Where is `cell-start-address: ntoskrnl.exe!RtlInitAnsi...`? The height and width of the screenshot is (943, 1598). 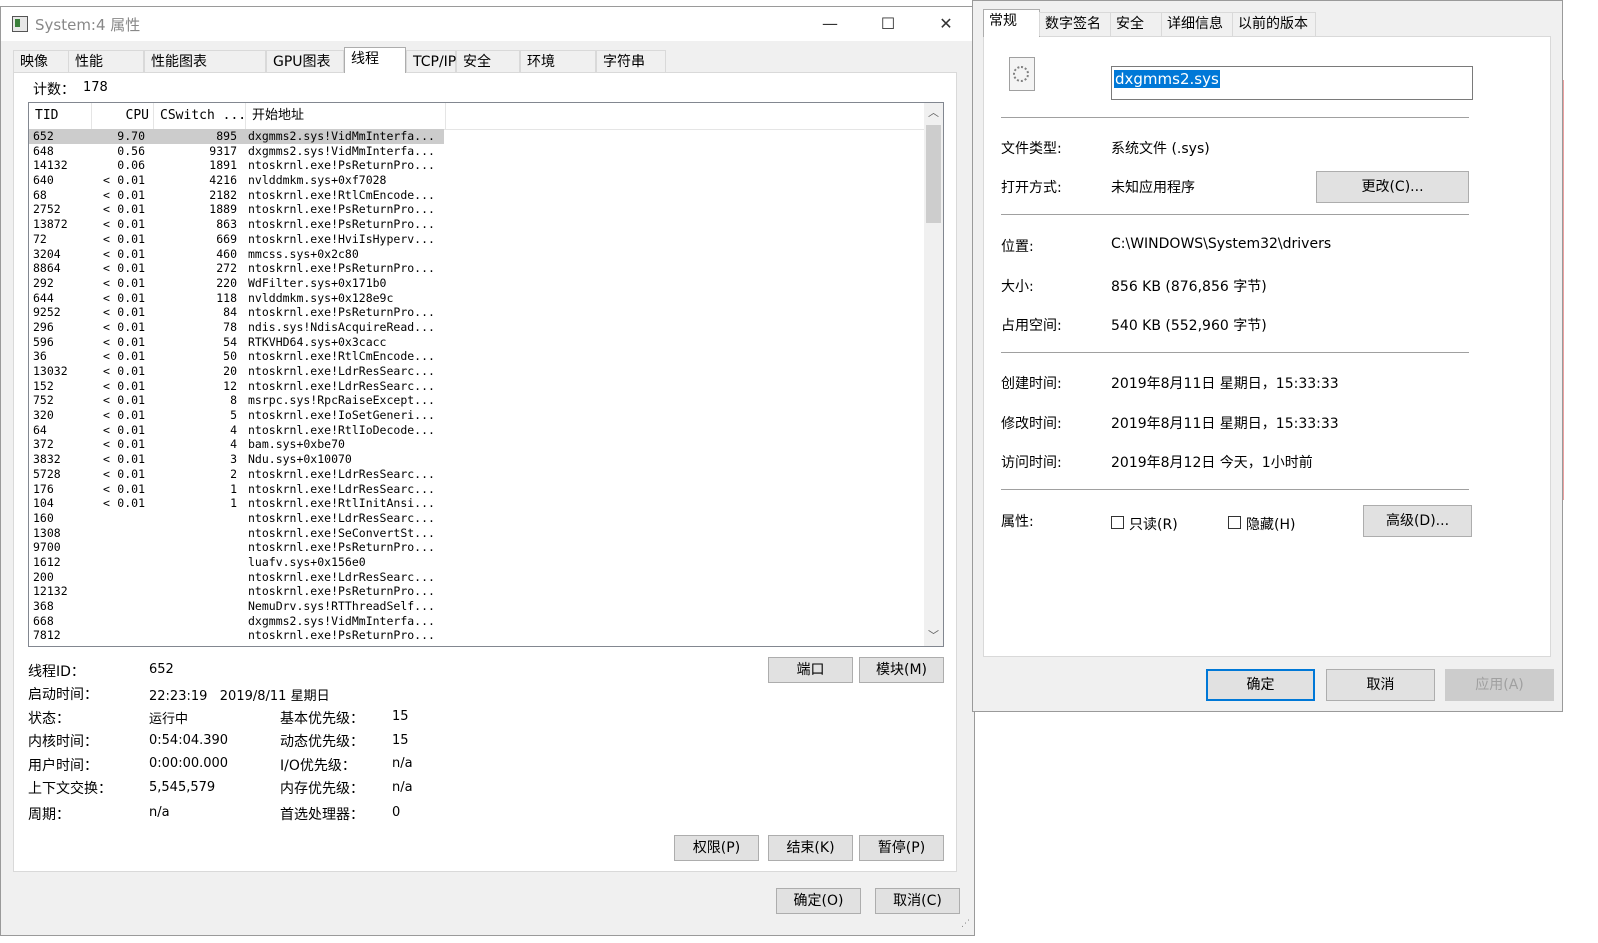 cell-start-address: ntoskrnl.exe!RtlInitAnsi... is located at coordinates (341, 503).